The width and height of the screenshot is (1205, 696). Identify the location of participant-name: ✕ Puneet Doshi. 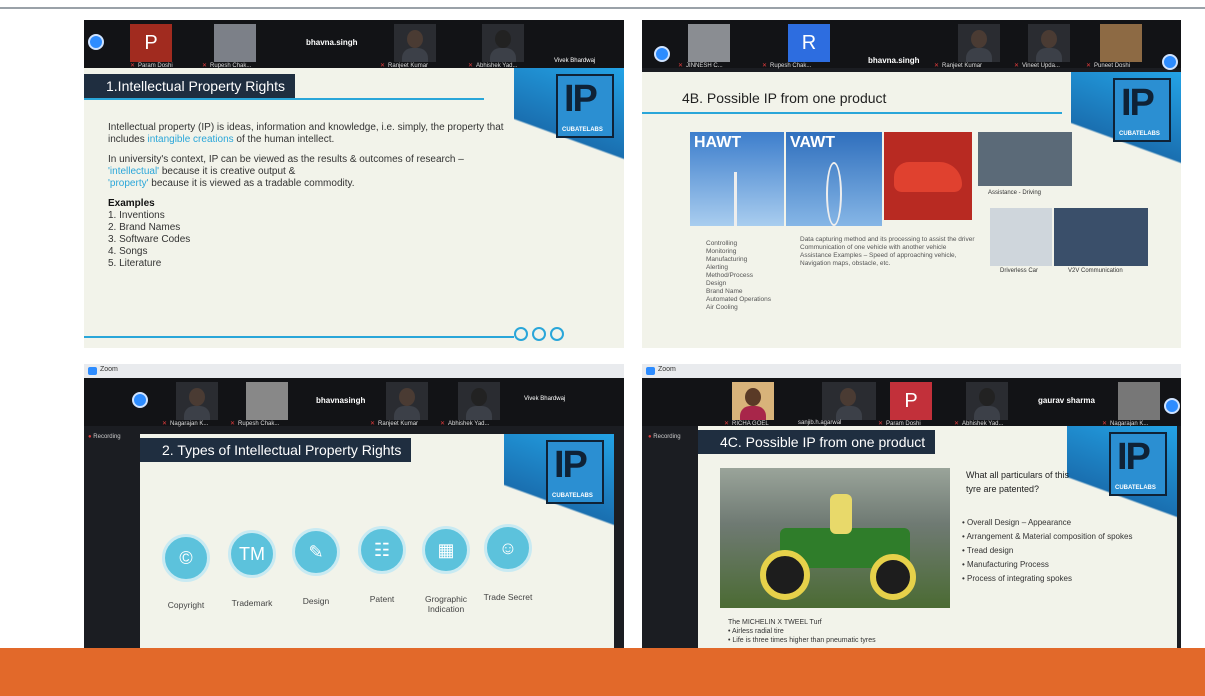
(1108, 66).